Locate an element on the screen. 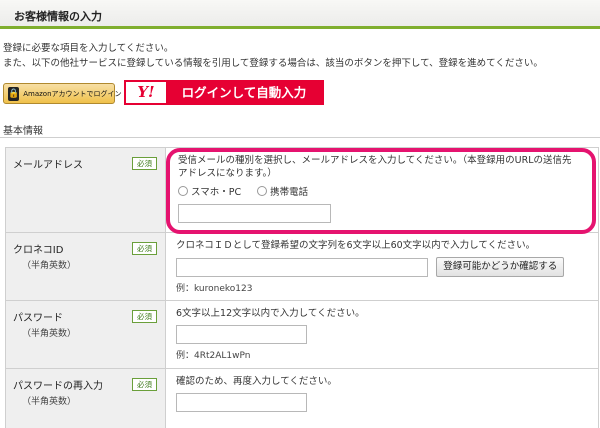 The height and width of the screenshot is (428, 600). password-description: 6文字以上12文字以内で入力してください。 is located at coordinates (270, 313).